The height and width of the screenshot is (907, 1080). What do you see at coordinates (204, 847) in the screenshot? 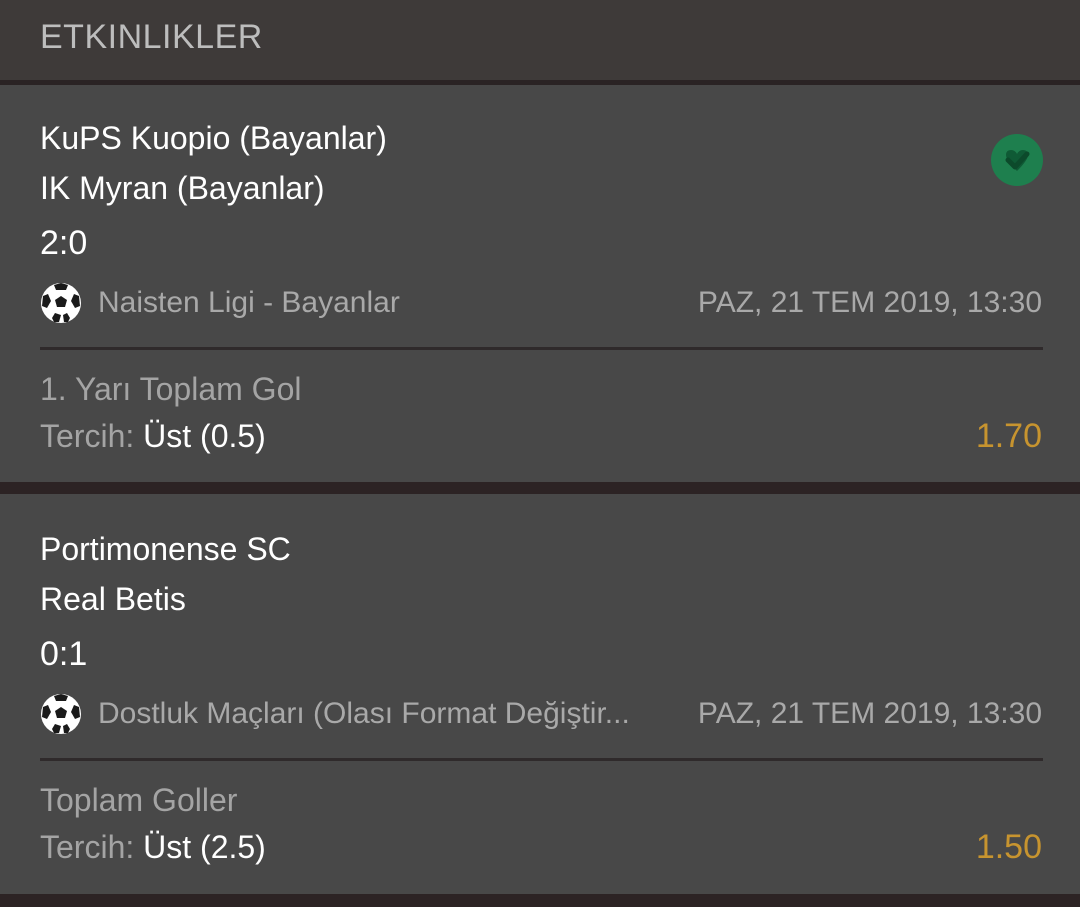
I see `selection-value: Üst (2.5)` at bounding box center [204, 847].